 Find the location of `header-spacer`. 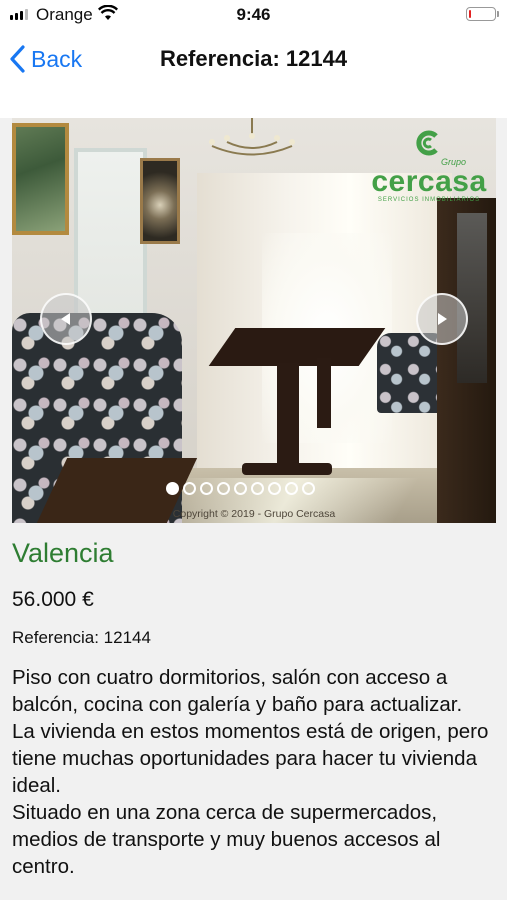

header-spacer is located at coordinates (253, 104).